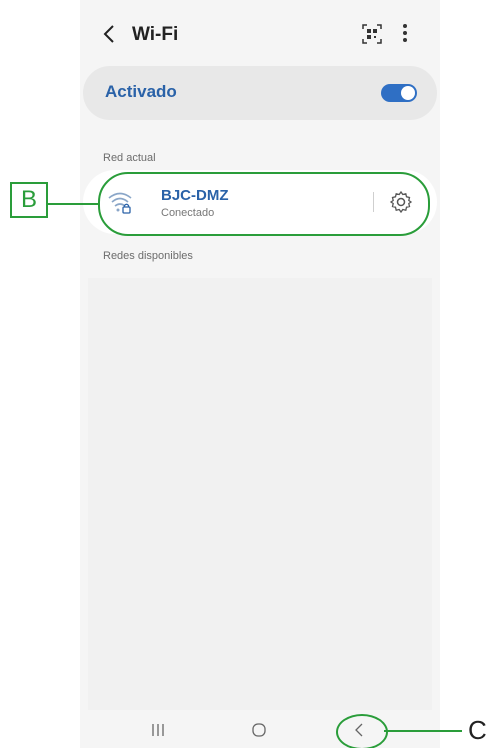 The image size is (492, 748). I want to click on more-options-icon, so click(405, 33).